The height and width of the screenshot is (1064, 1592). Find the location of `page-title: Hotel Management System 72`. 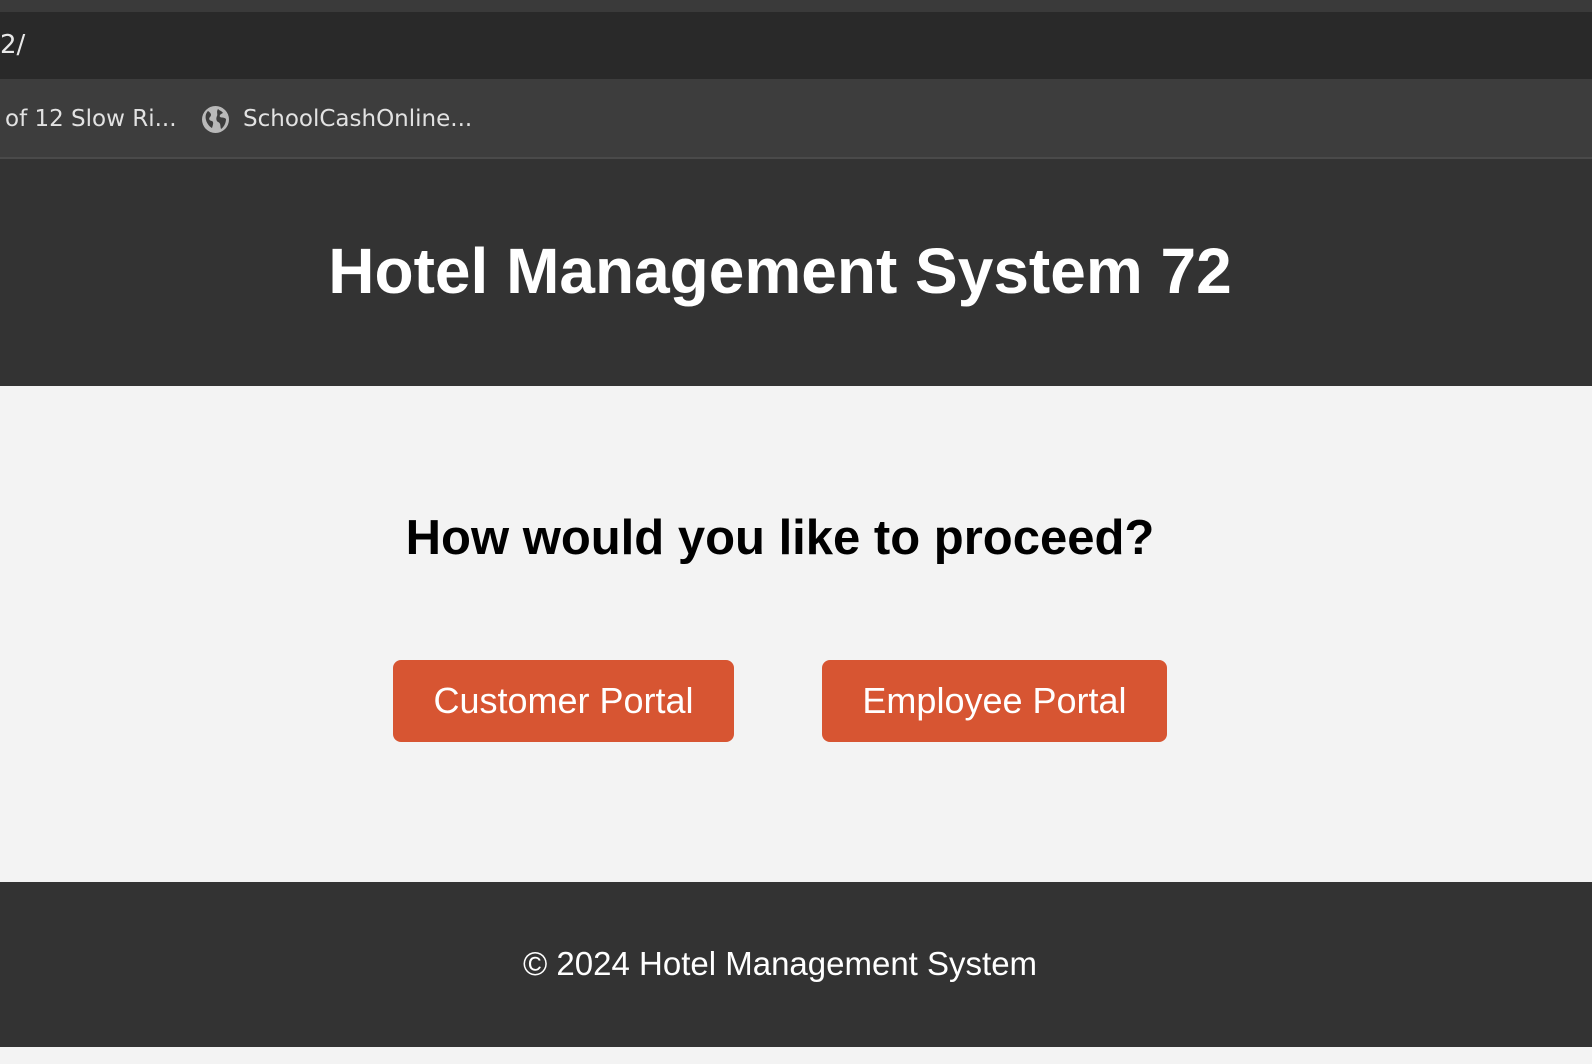

page-title: Hotel Management System 72 is located at coordinates (780, 271).